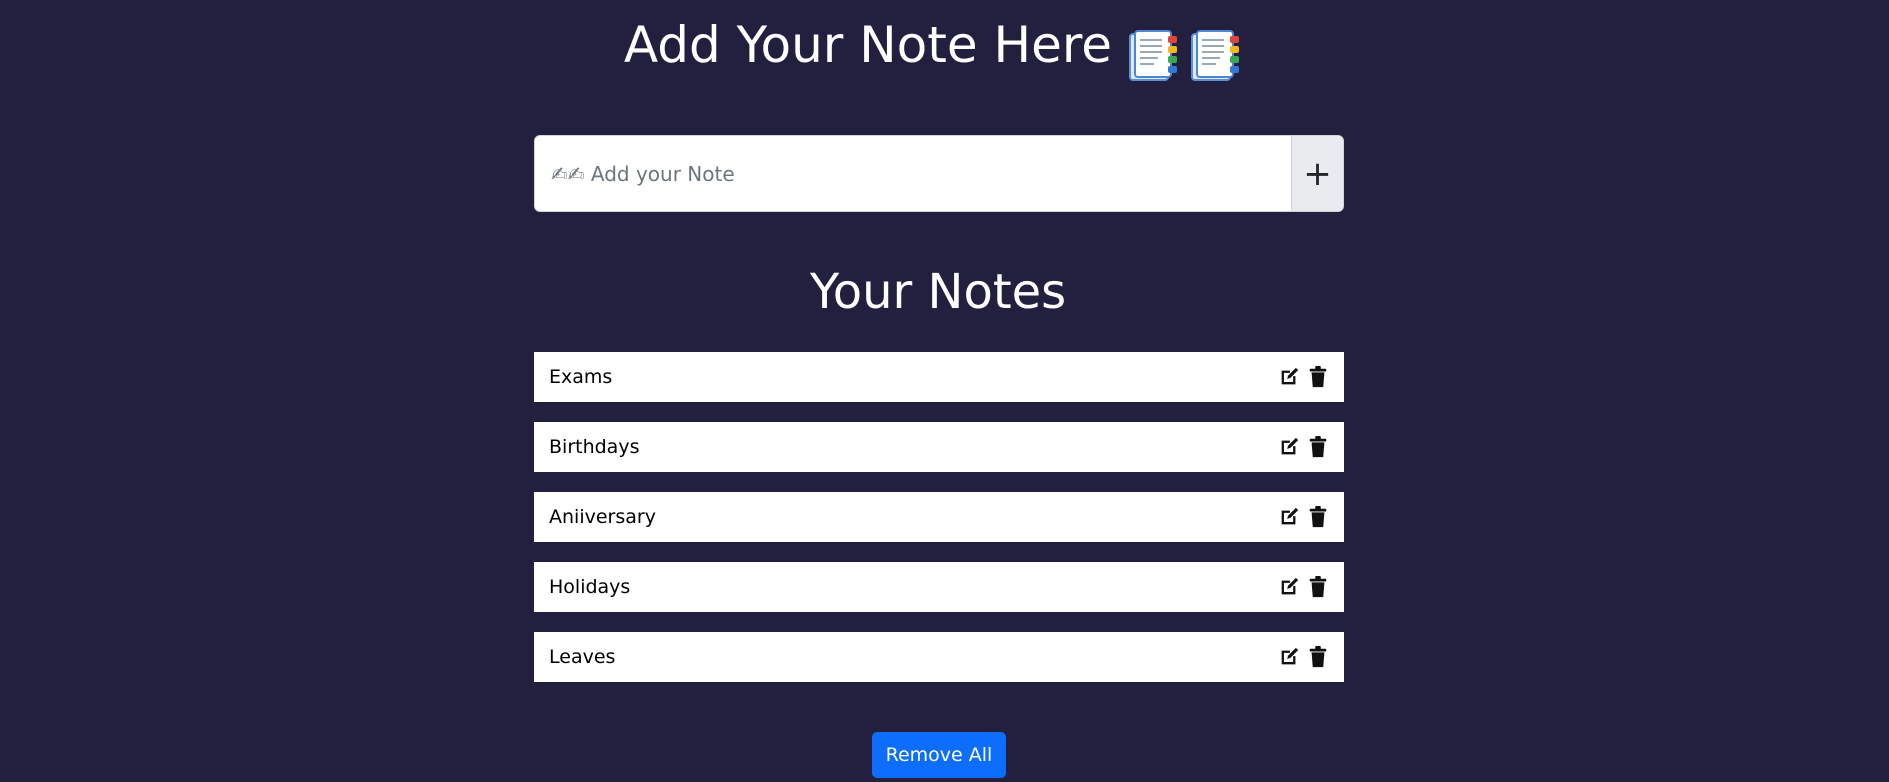 The height and width of the screenshot is (782, 1889). What do you see at coordinates (939, 517) in the screenshot?
I see `note-item: Aniiversary` at bounding box center [939, 517].